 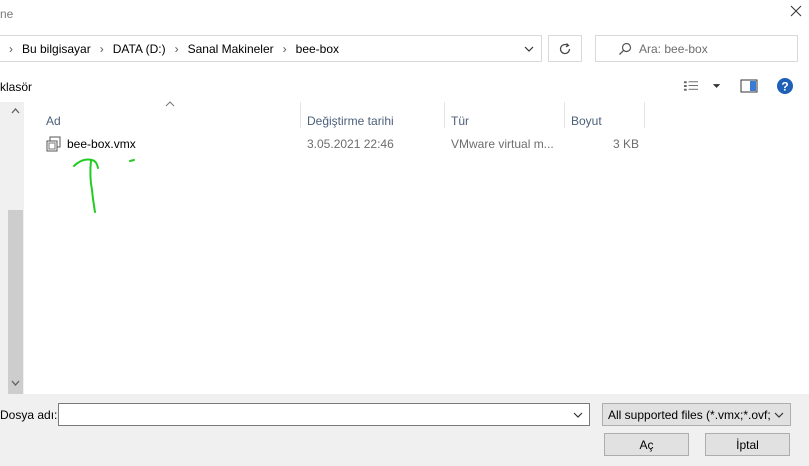 What do you see at coordinates (625, 48) in the screenshot?
I see `search-icon` at bounding box center [625, 48].